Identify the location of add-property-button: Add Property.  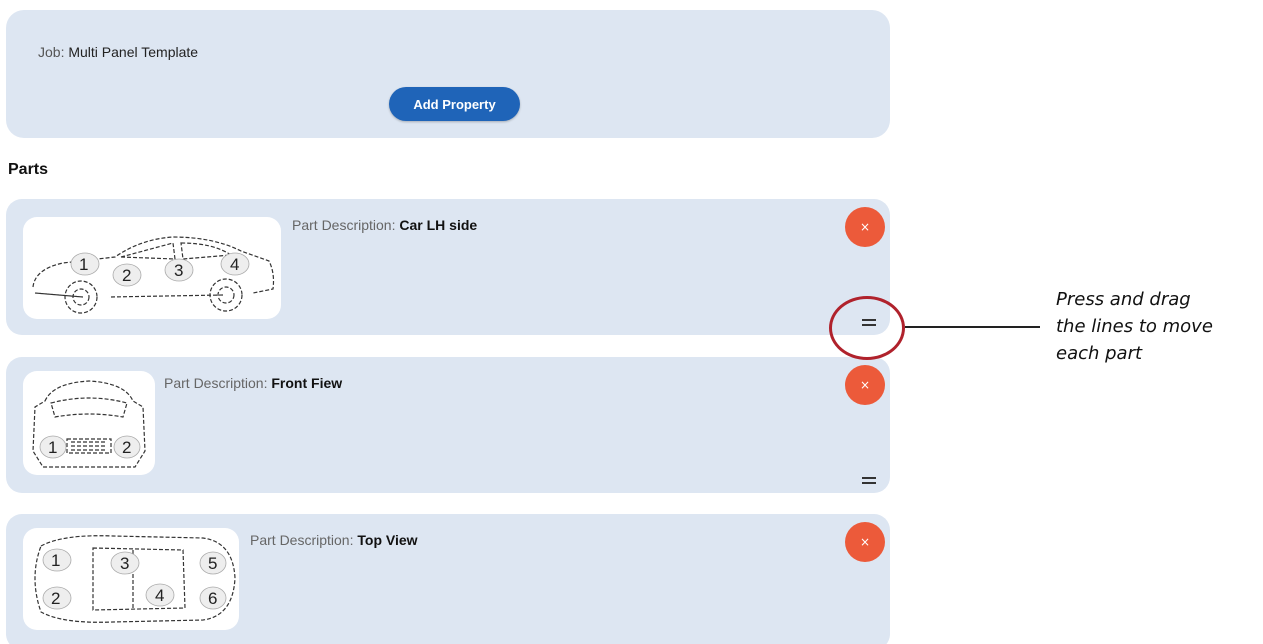
(454, 104).